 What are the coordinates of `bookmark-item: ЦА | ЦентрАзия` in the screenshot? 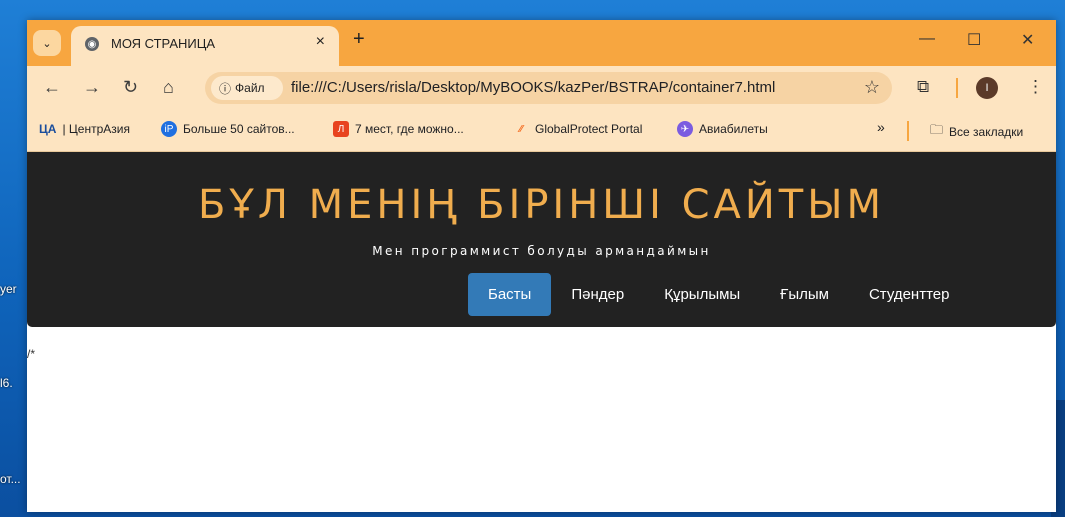 It's located at (84, 129).